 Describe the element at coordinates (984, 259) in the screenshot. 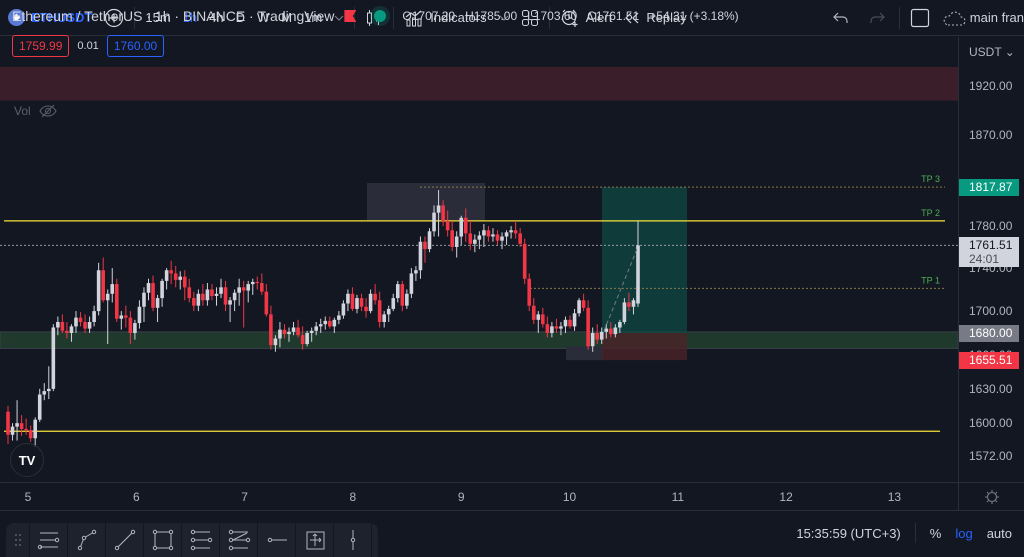

I see `bar-countdown: 24:01` at that location.